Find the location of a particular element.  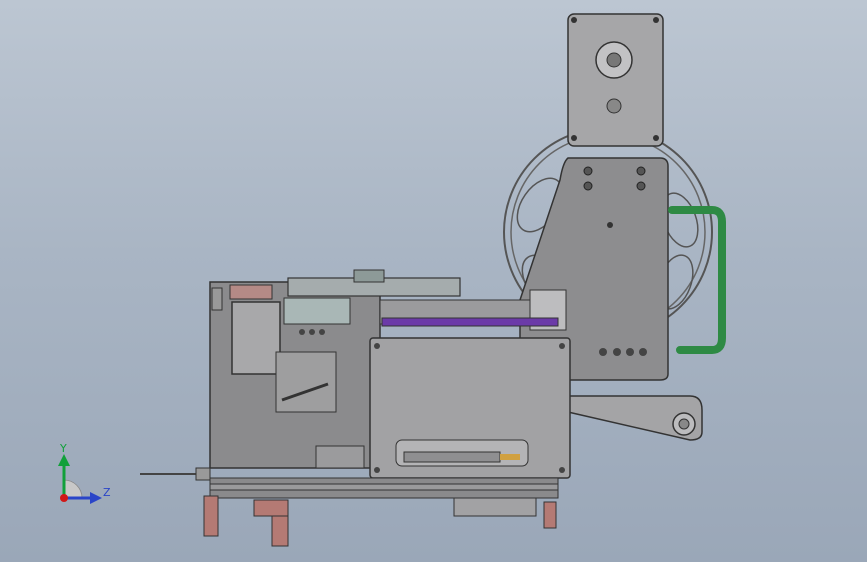

front-cover is located at coordinates (470, 408).